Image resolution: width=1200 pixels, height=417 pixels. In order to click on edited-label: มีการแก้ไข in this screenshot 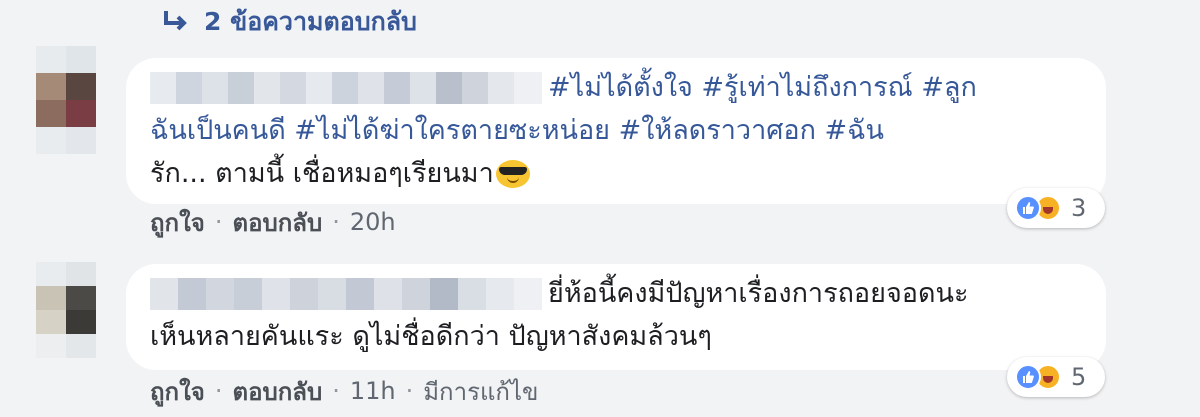, I will do `click(480, 391)`.